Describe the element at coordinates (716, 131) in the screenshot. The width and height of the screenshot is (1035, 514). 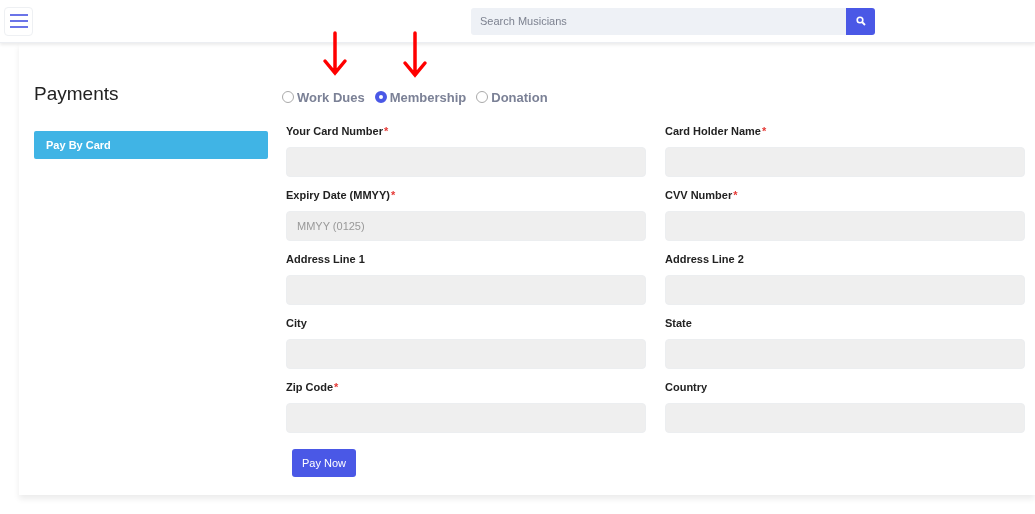
I see `field-label: Card Holder Name*` at that location.